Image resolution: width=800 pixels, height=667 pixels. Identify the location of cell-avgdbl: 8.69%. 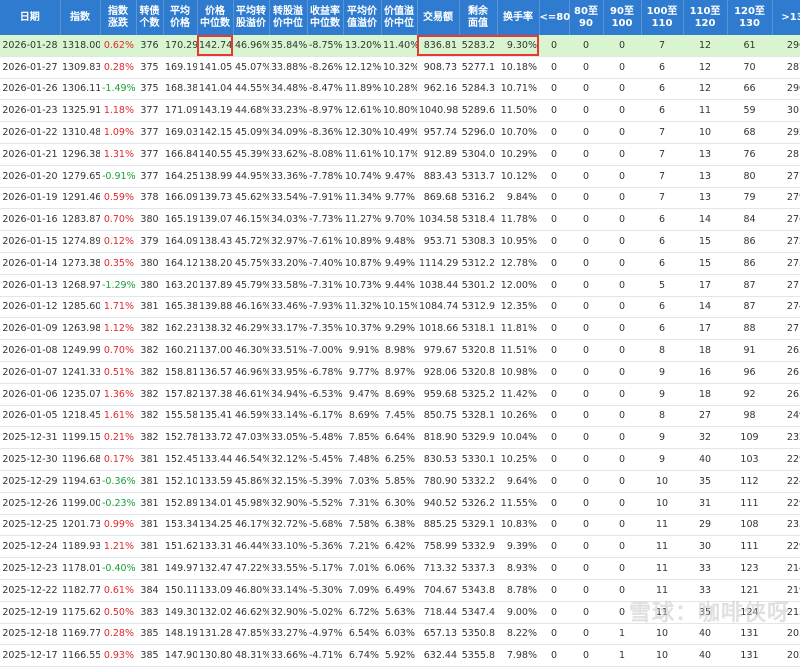
(362, 416).